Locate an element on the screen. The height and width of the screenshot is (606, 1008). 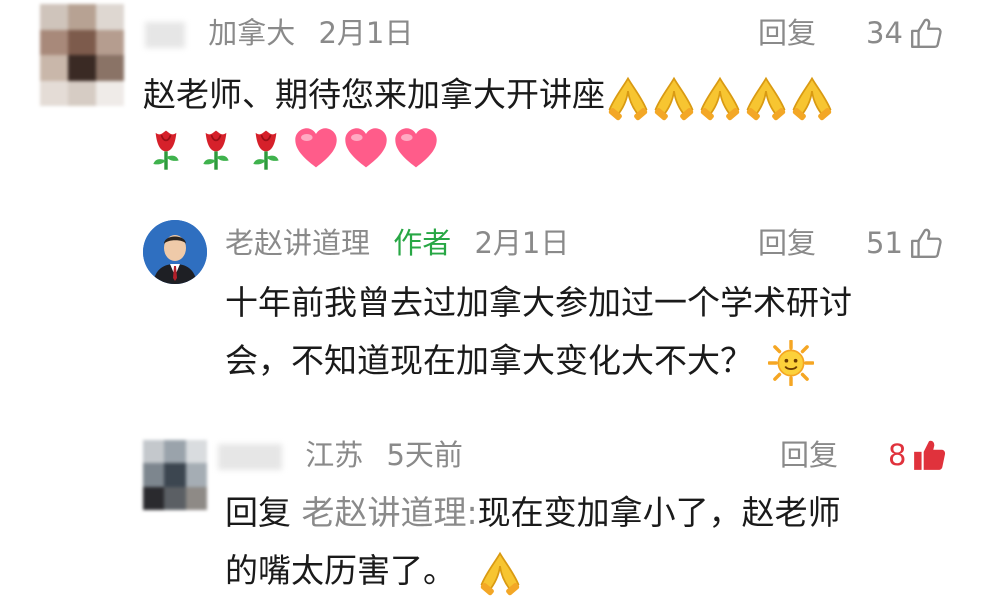
comment-text-line-1: 十年前我曾去过加拿大参加过一个学术研讨 is located at coordinates (538, 302).